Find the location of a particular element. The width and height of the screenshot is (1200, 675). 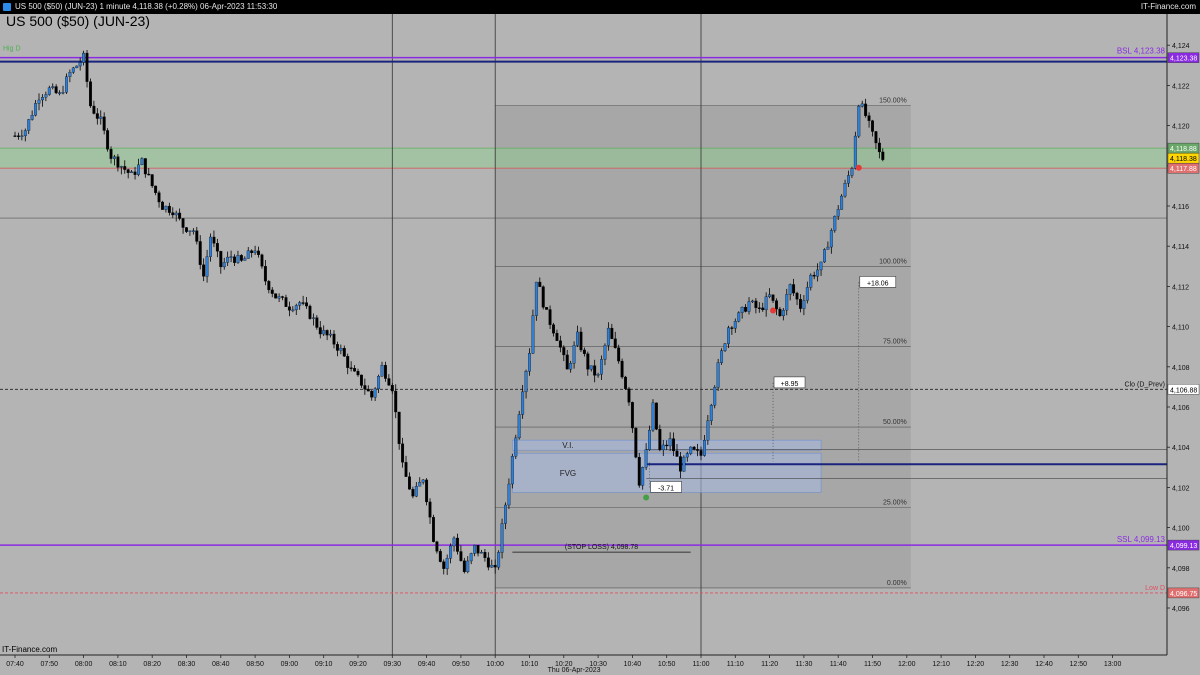

fib-level-label: 25.00% is located at coordinates (895, 503).